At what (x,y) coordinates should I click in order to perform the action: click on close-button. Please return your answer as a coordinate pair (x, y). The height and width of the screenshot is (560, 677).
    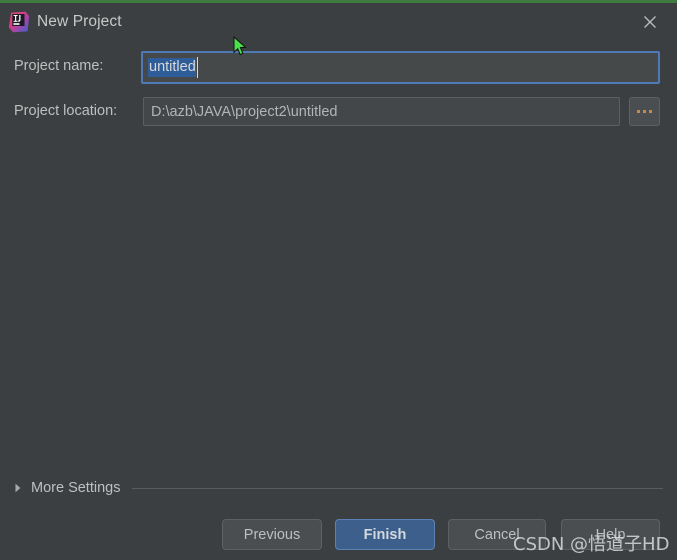
    Looking at the image, I should click on (650, 22).